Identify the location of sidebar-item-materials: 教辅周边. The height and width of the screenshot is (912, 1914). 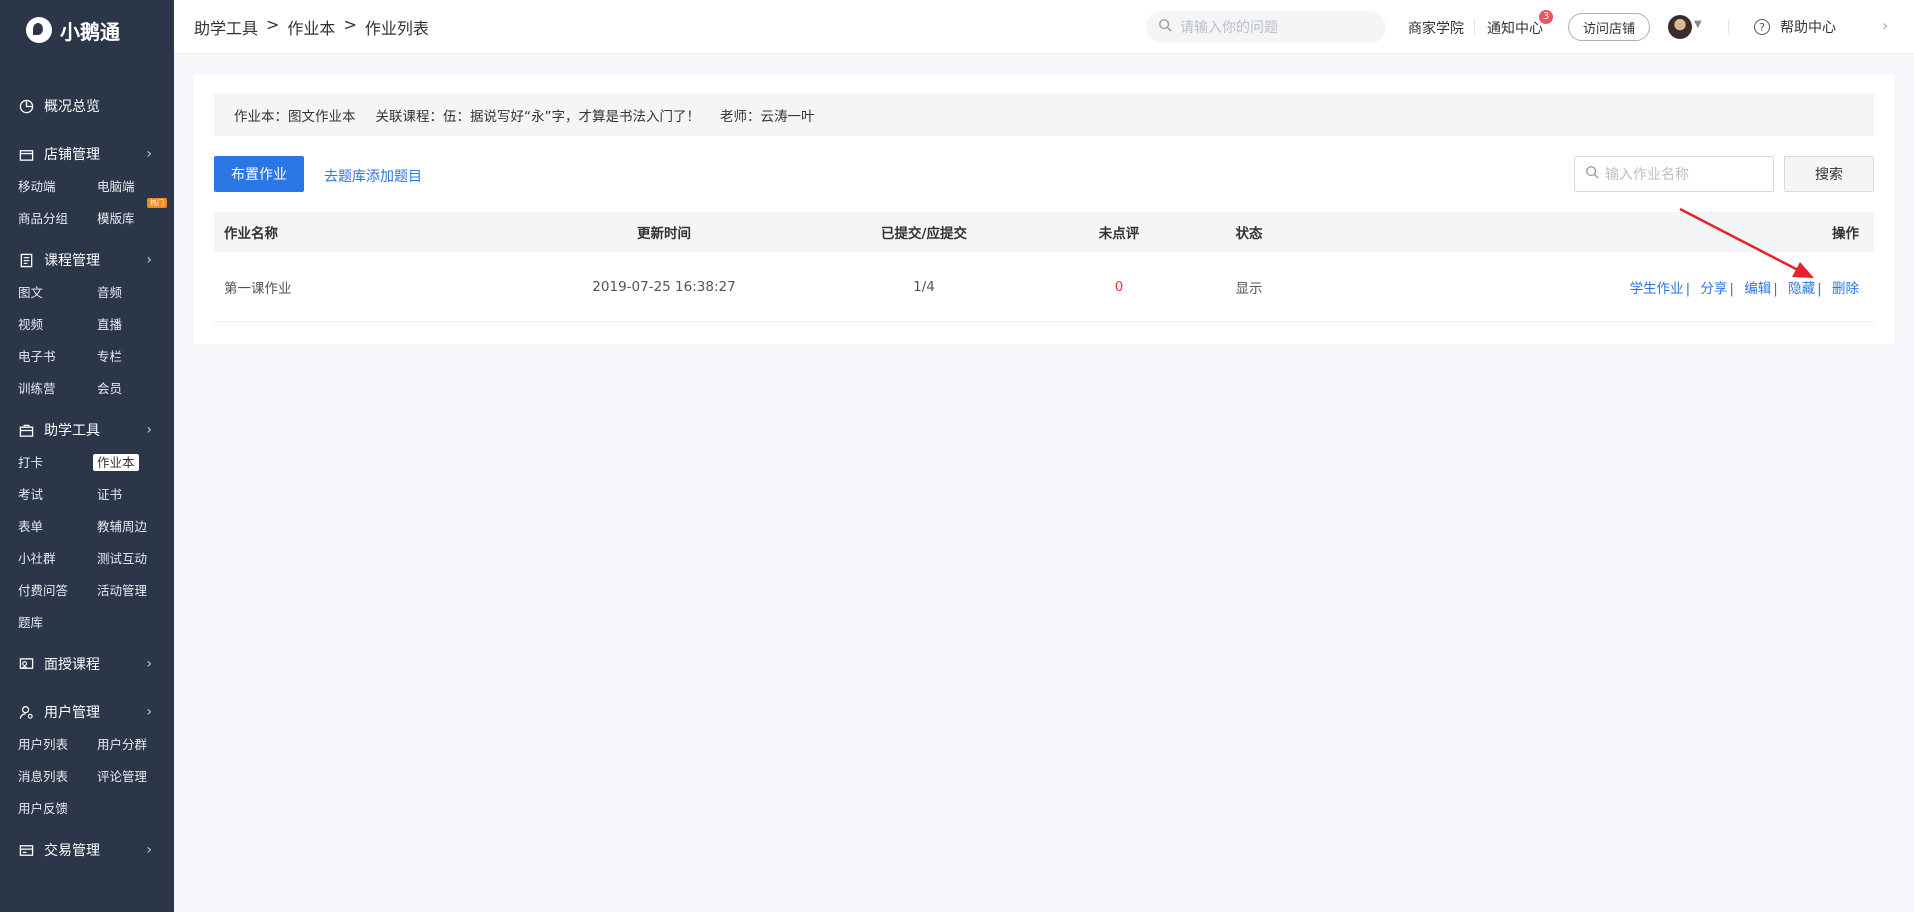
(135, 527).